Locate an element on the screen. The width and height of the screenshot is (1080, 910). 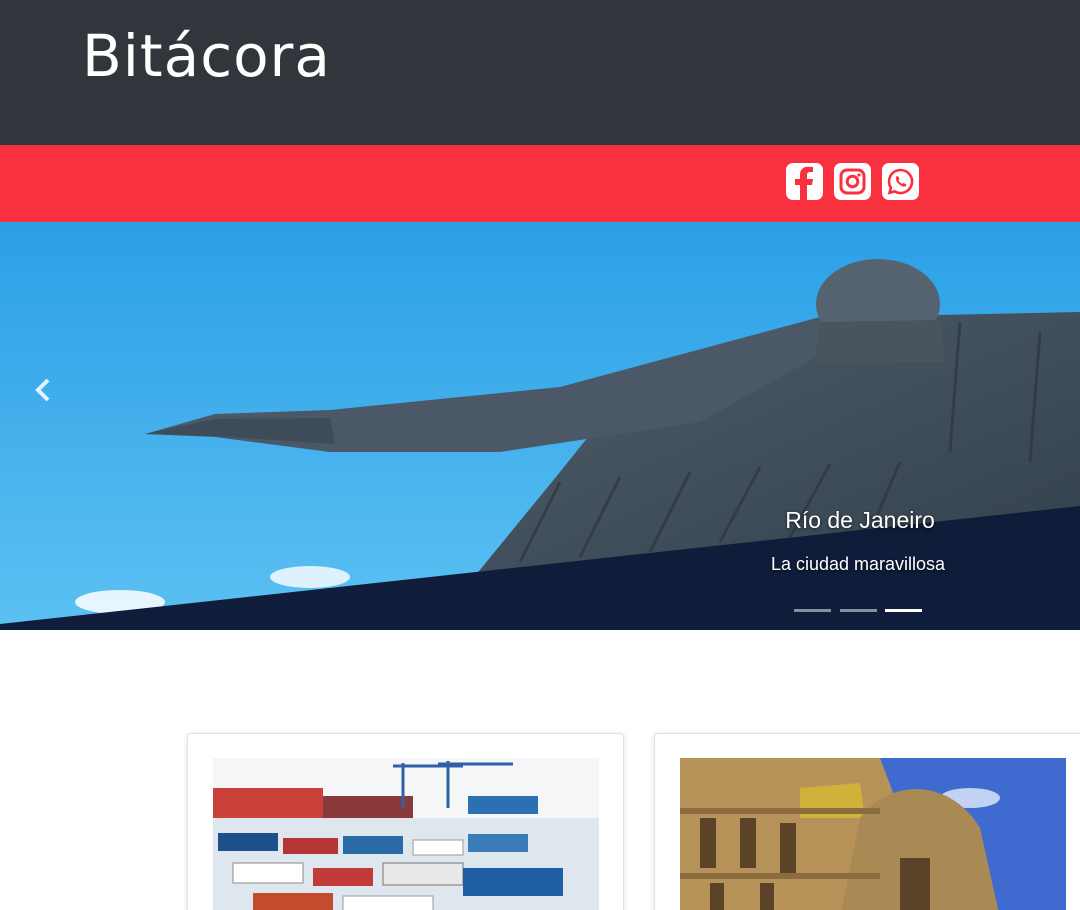
instagram-icon is located at coordinates (852, 181).